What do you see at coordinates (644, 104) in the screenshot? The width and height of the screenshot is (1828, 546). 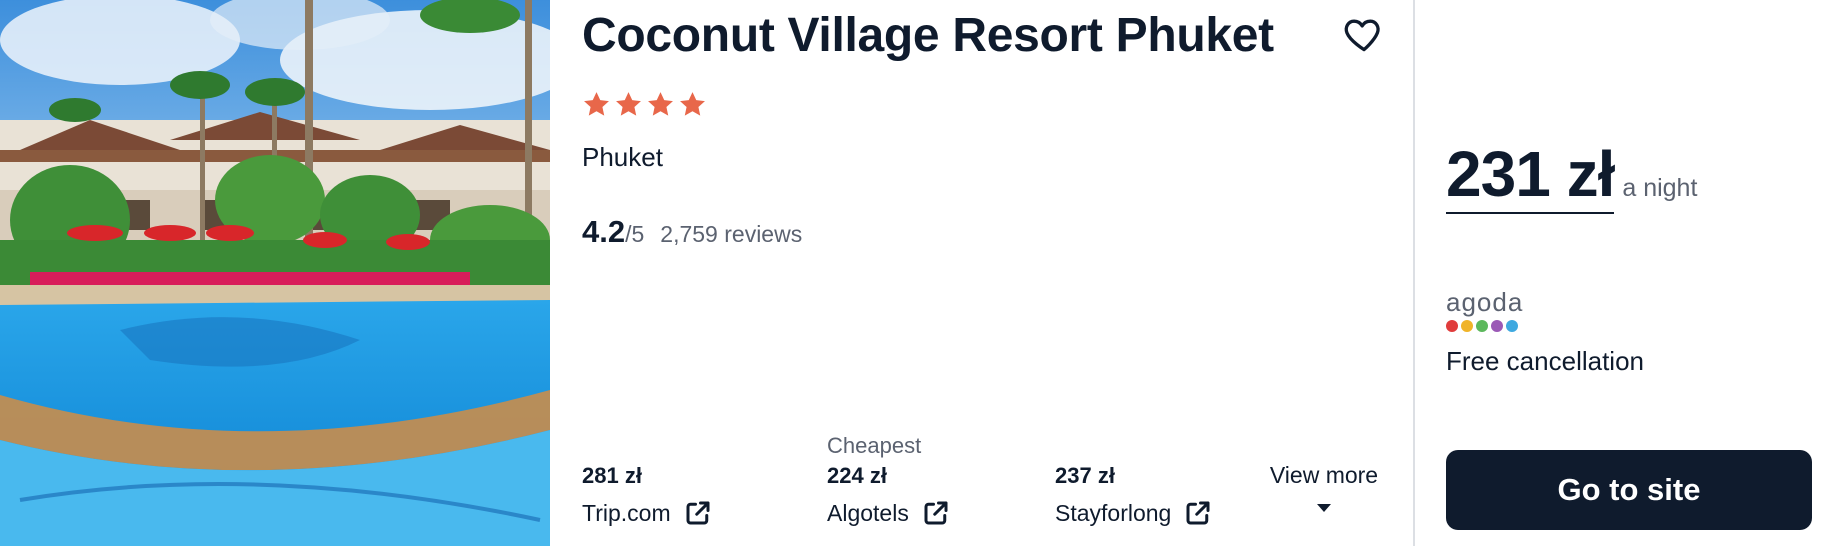 I see `star-rating` at bounding box center [644, 104].